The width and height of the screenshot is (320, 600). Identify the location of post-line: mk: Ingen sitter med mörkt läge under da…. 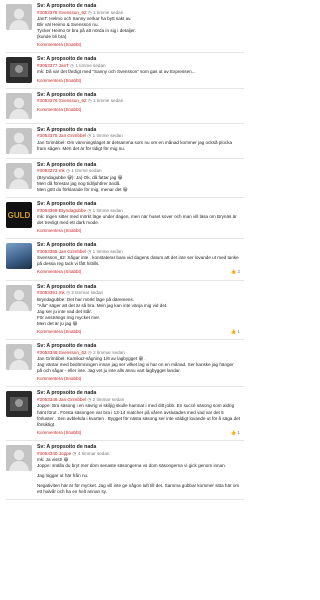
(137, 219).